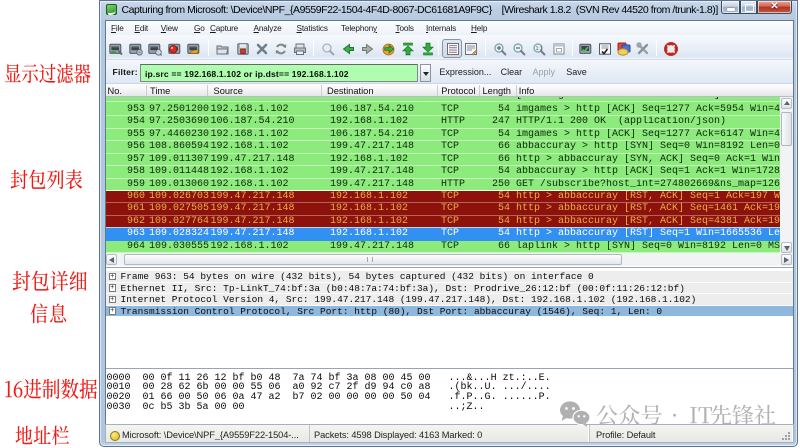 The width and height of the screenshot is (800, 448). I want to click on svg-text: 1:1, so click(538, 49).